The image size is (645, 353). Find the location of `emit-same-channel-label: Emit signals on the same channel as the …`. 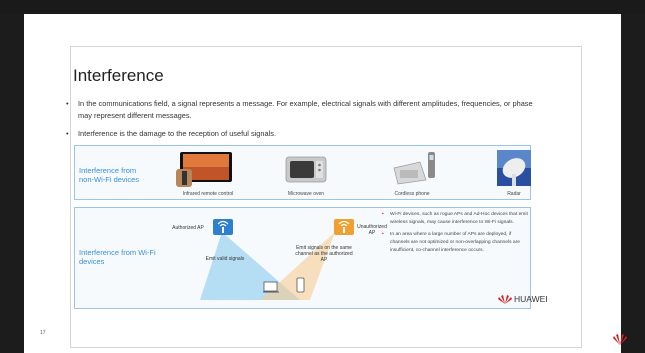

emit-same-channel-label: Emit signals on the same channel as the … is located at coordinates (324, 254).